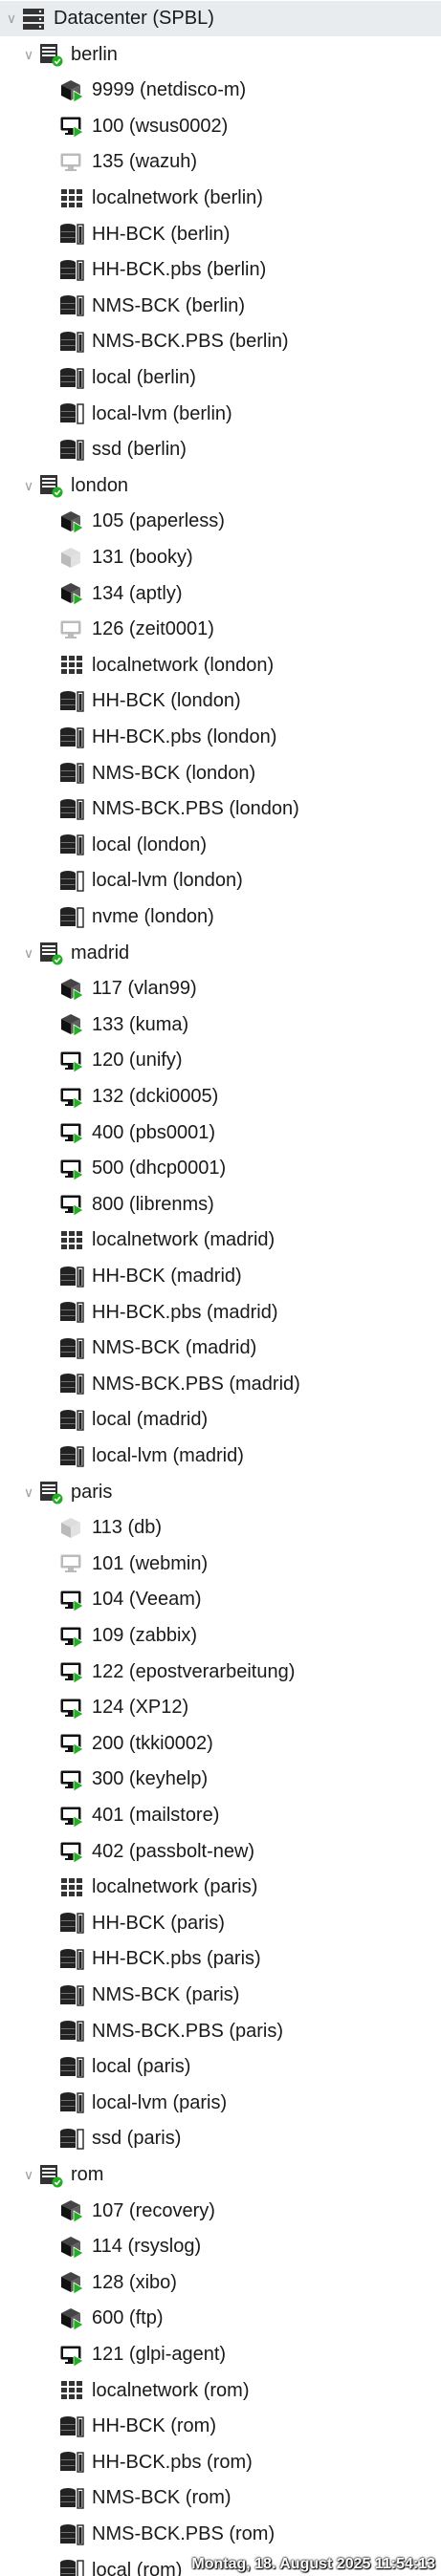 The image size is (441, 2576). Describe the element at coordinates (220, 2283) in the screenshot. I see `tree-item-128-xibo: 128 (xibo)` at that location.